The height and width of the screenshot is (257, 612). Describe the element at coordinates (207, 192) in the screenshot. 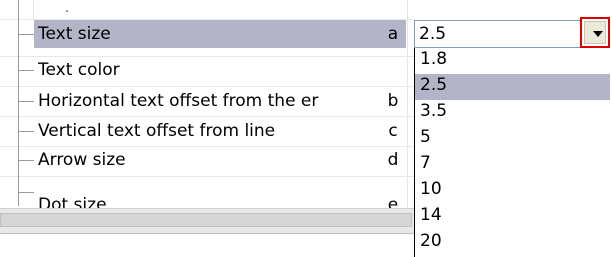

I see `property-row-dot-size: Dot size e` at that location.